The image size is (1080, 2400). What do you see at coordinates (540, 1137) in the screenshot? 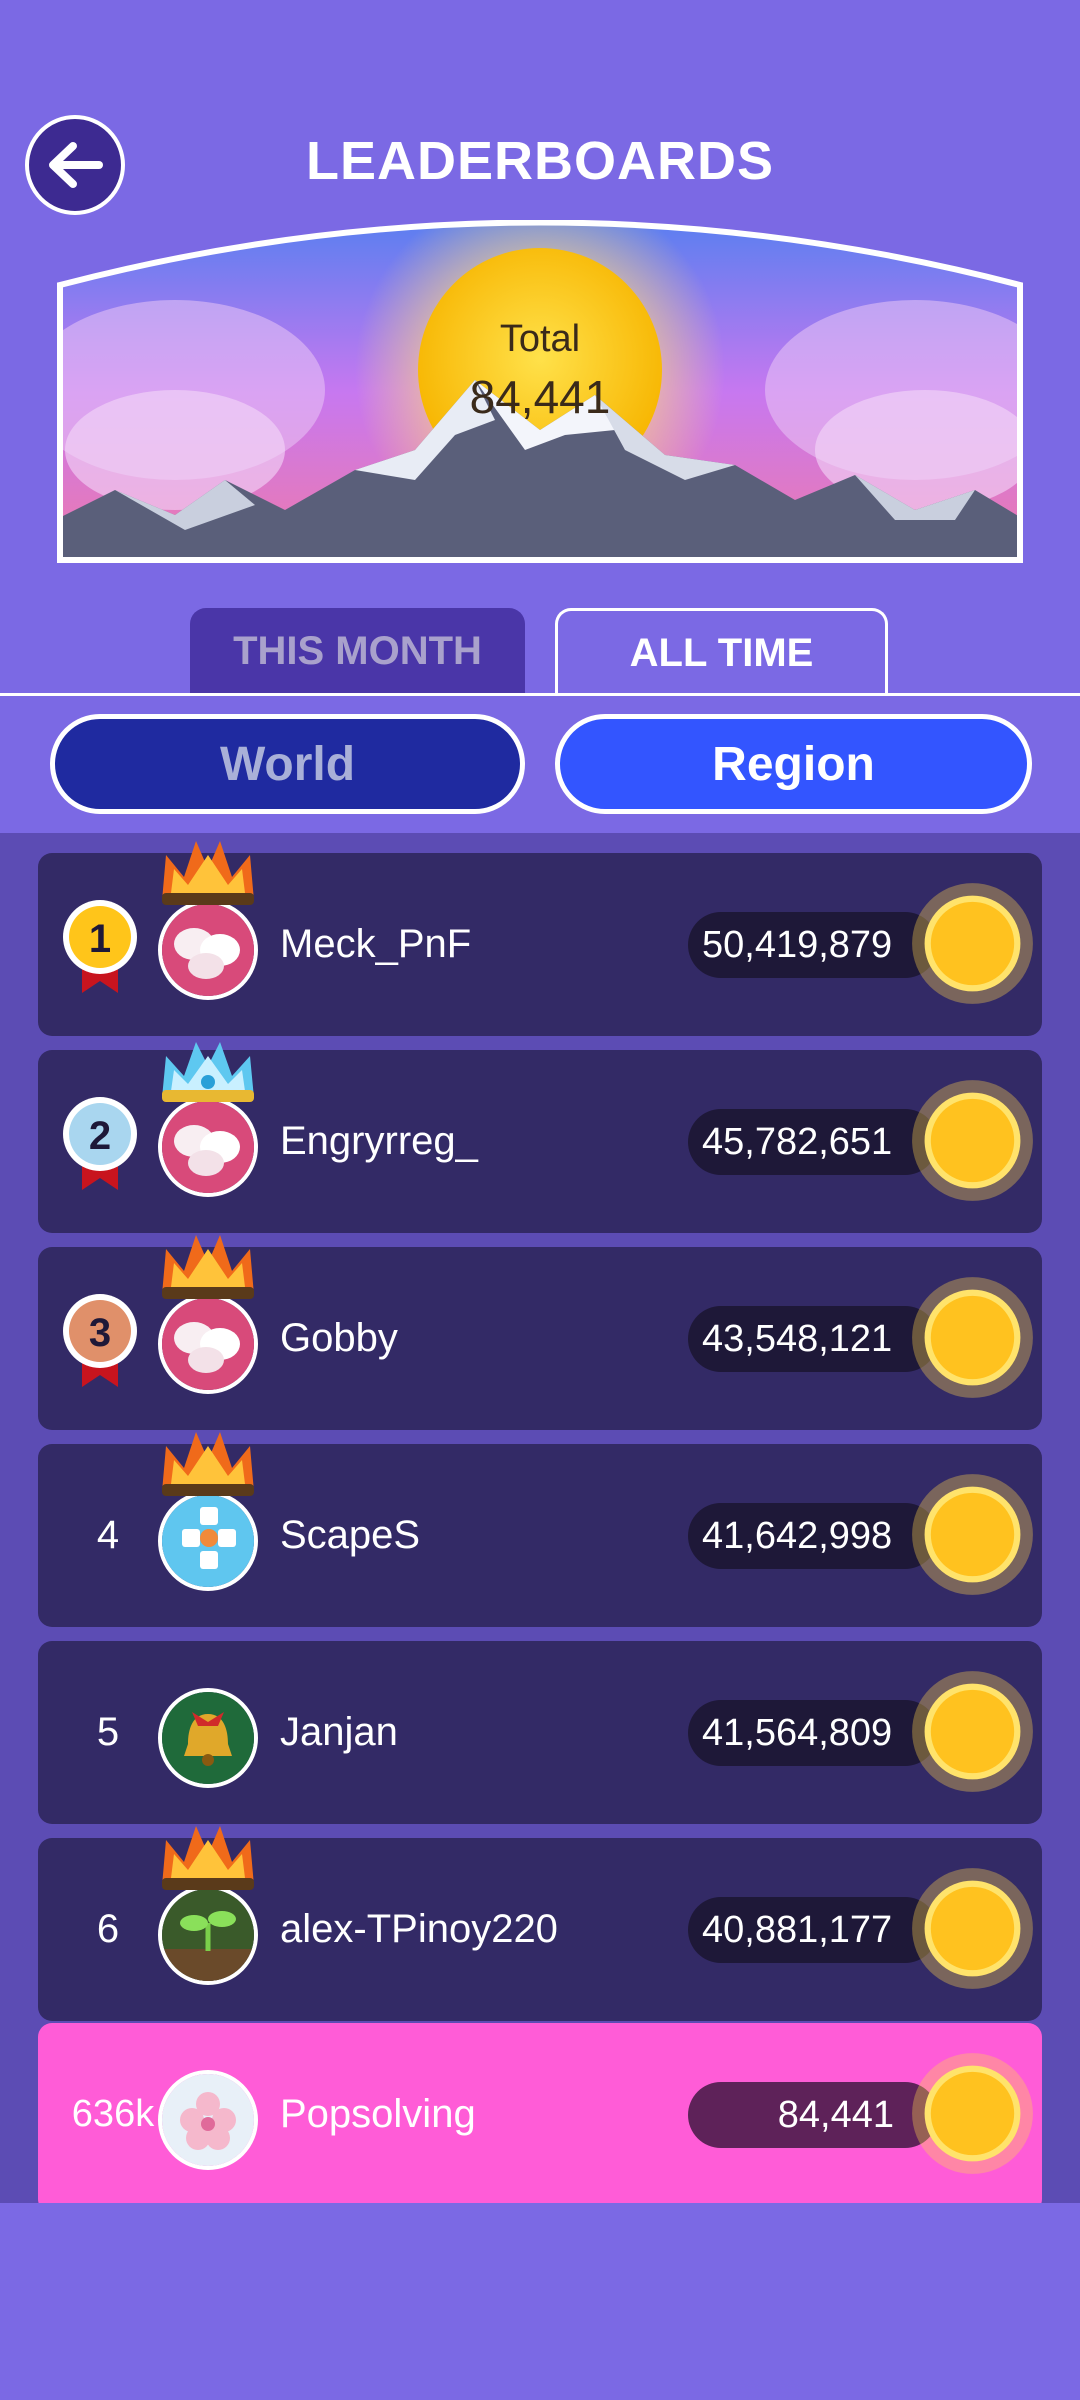
I see `leaderboard-row: 2 Engryrreg_ 45,782,651` at bounding box center [540, 1137].